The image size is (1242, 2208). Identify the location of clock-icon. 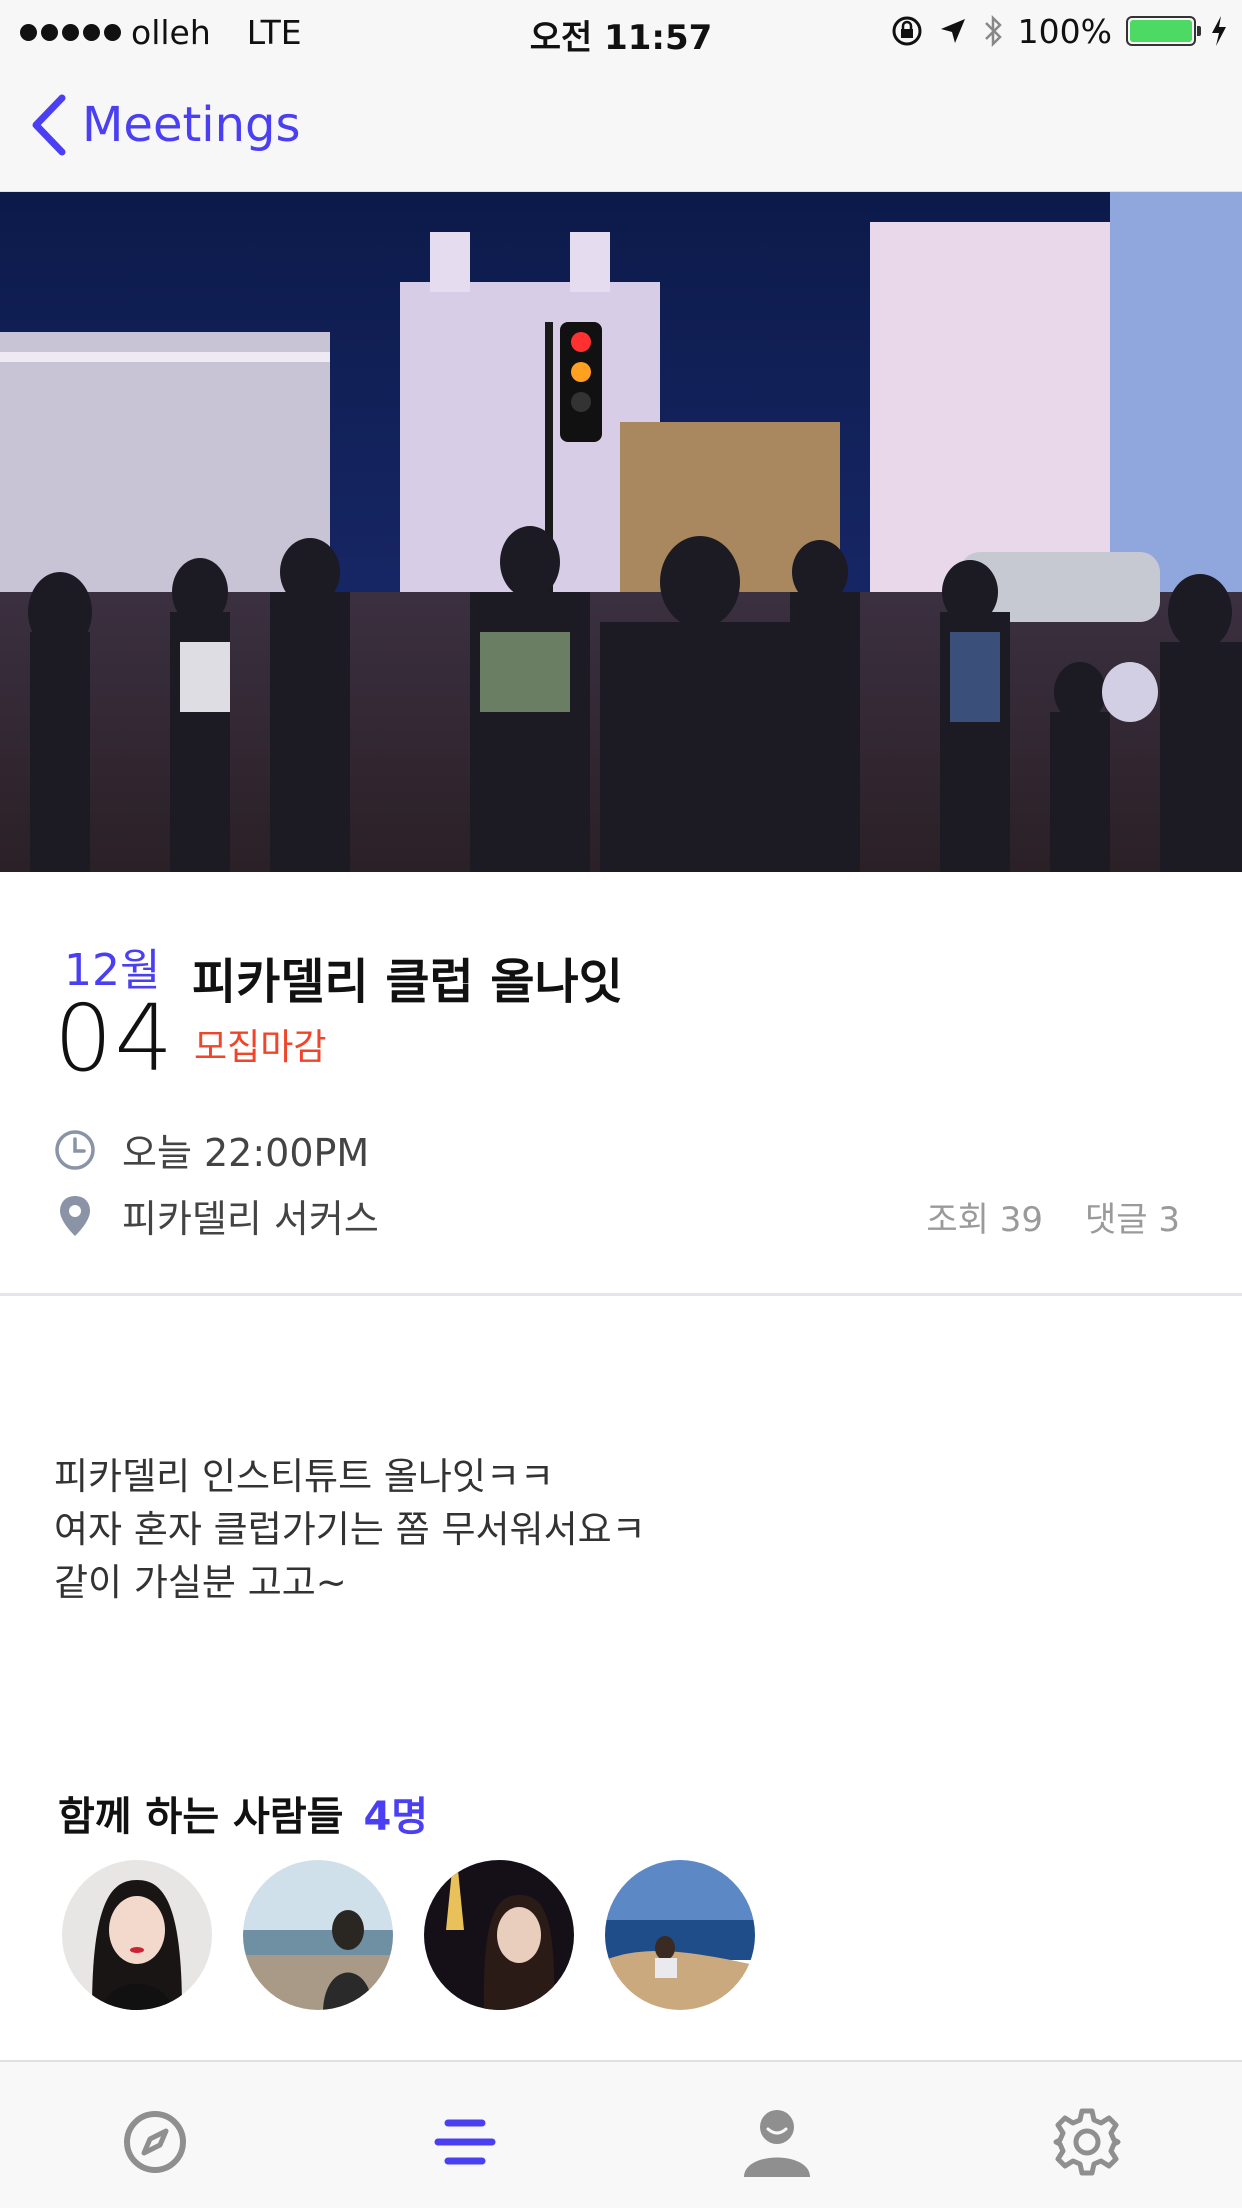
(75, 1149).